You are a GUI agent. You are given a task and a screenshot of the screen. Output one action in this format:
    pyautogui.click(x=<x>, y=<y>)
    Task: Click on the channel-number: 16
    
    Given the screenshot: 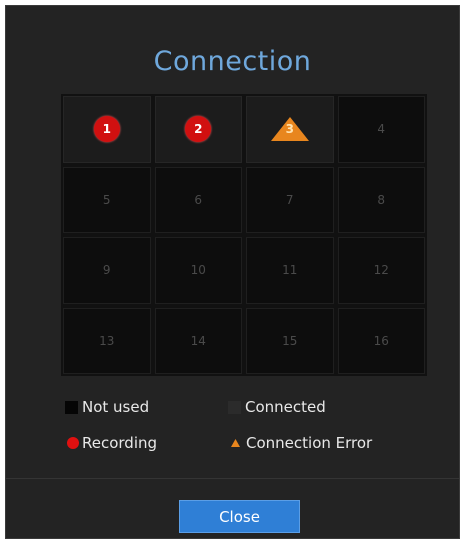 What is the action you would take?
    pyautogui.click(x=381, y=340)
    